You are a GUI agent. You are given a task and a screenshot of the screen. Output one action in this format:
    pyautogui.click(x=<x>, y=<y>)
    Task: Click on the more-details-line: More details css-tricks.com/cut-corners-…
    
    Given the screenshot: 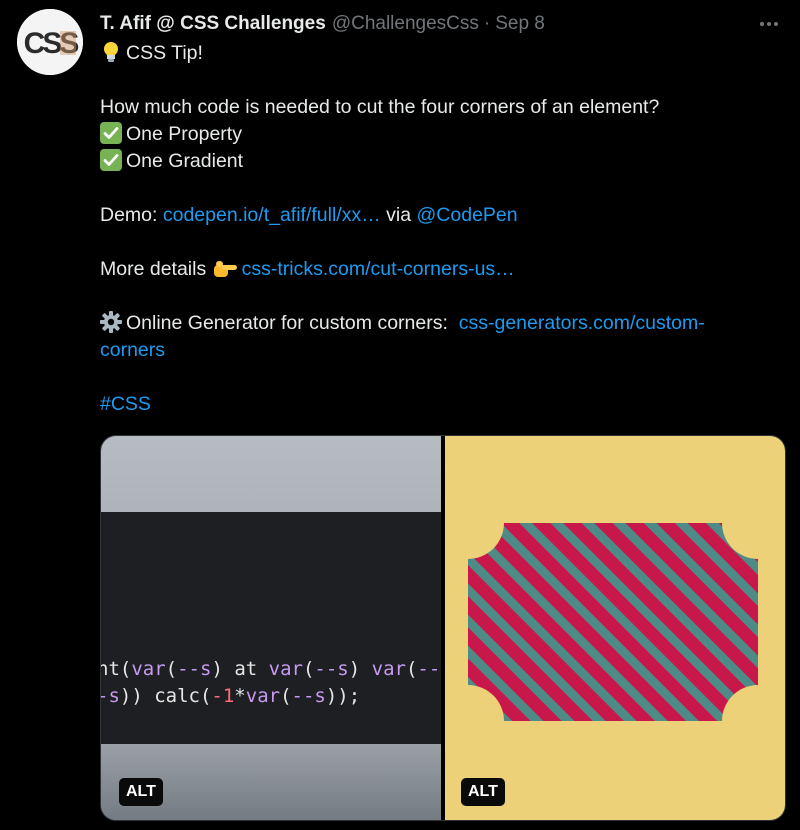 What is the action you would take?
    pyautogui.click(x=435, y=269)
    